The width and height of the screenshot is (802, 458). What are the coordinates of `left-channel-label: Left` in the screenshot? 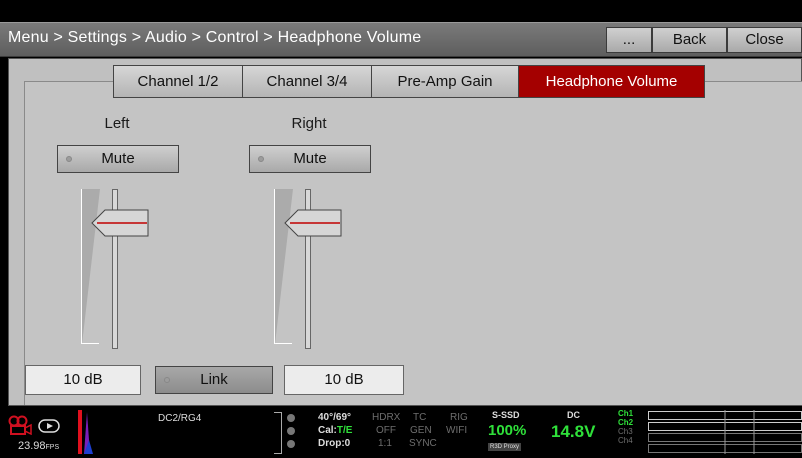 It's located at (117, 123).